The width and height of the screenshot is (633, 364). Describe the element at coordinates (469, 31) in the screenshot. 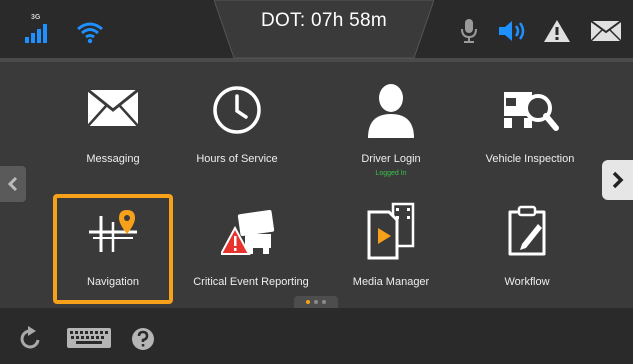

I see `microphone-icon` at that location.